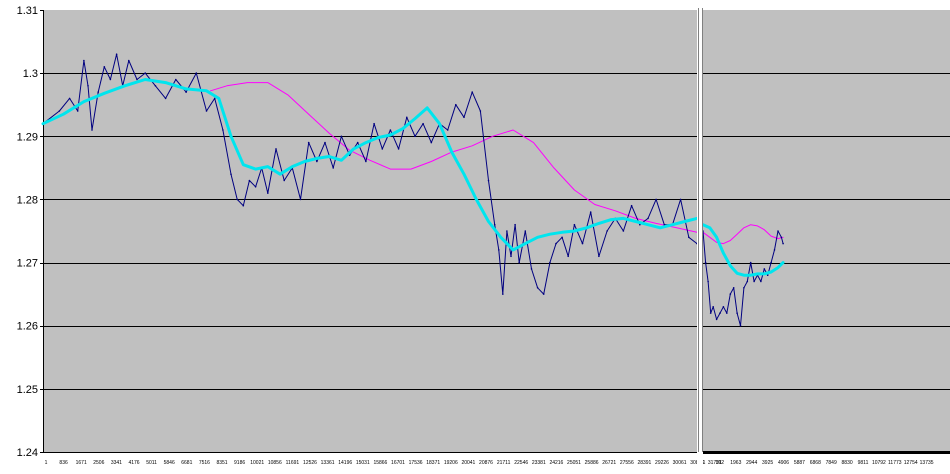  What do you see at coordinates (81, 463) in the screenshot?
I see `x-tick-label: 1671` at bounding box center [81, 463].